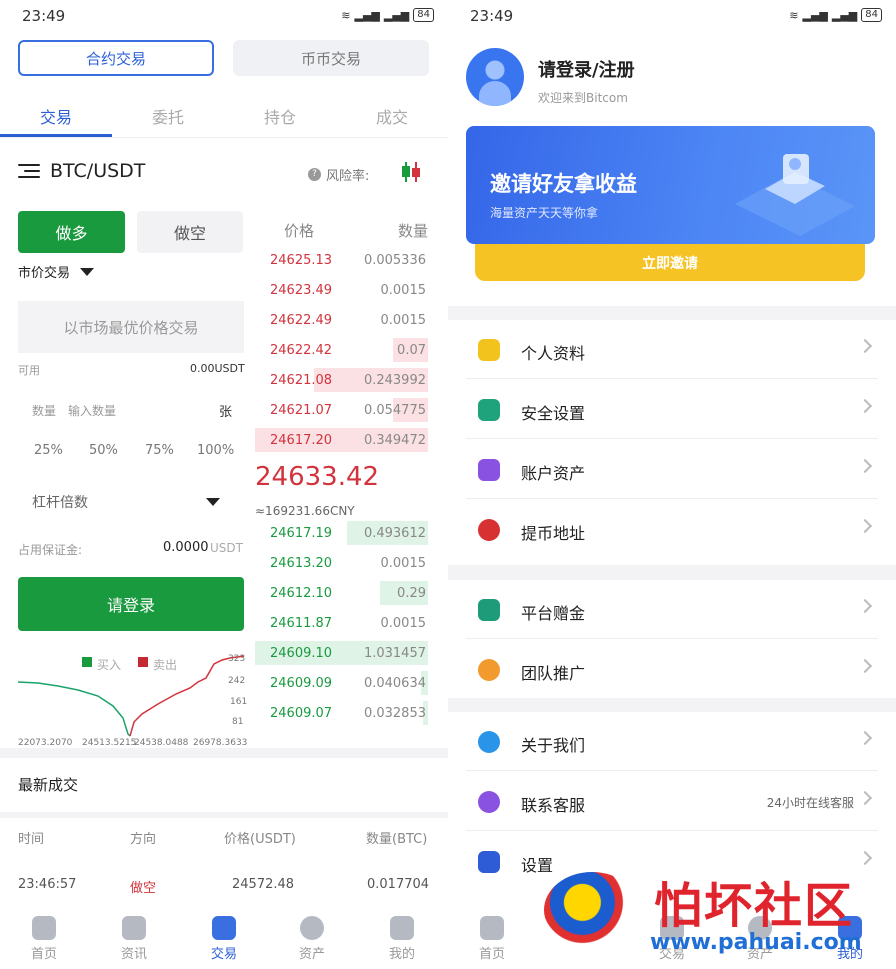 This screenshot has width=896, height=969. Describe the element at coordinates (47, 884) in the screenshot. I see `trade-time: 23:46:57` at that location.